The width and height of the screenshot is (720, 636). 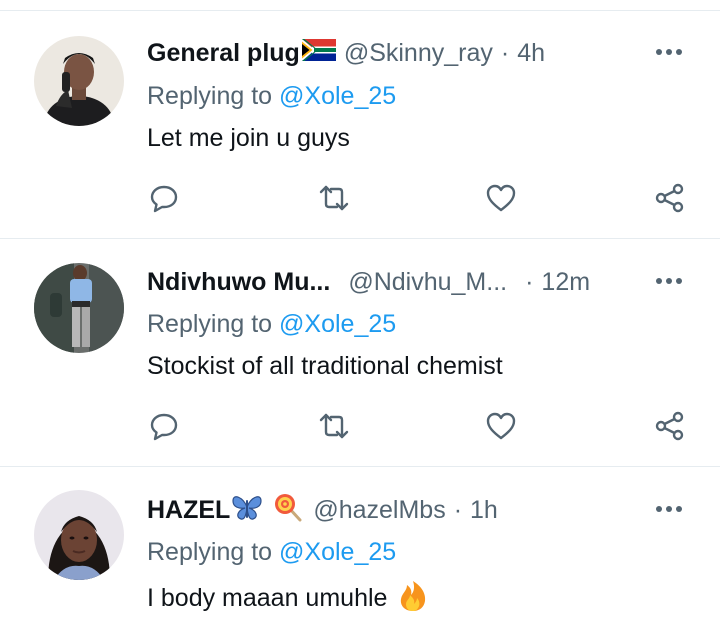 I want to click on timestamp: 12m, so click(x=565, y=282).